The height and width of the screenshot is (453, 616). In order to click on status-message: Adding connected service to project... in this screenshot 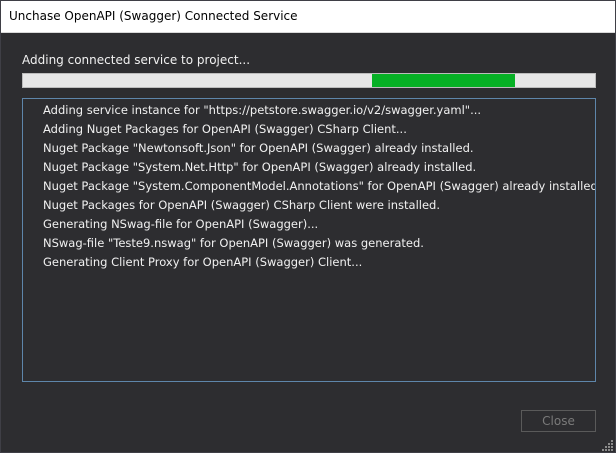, I will do `click(136, 60)`.